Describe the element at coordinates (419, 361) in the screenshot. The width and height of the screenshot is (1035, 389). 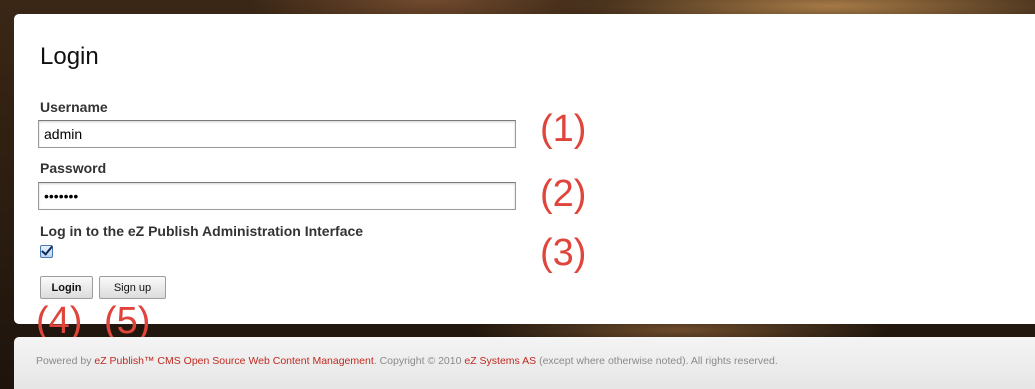
I see `footer-copyright: . Copyright © 2010` at that location.